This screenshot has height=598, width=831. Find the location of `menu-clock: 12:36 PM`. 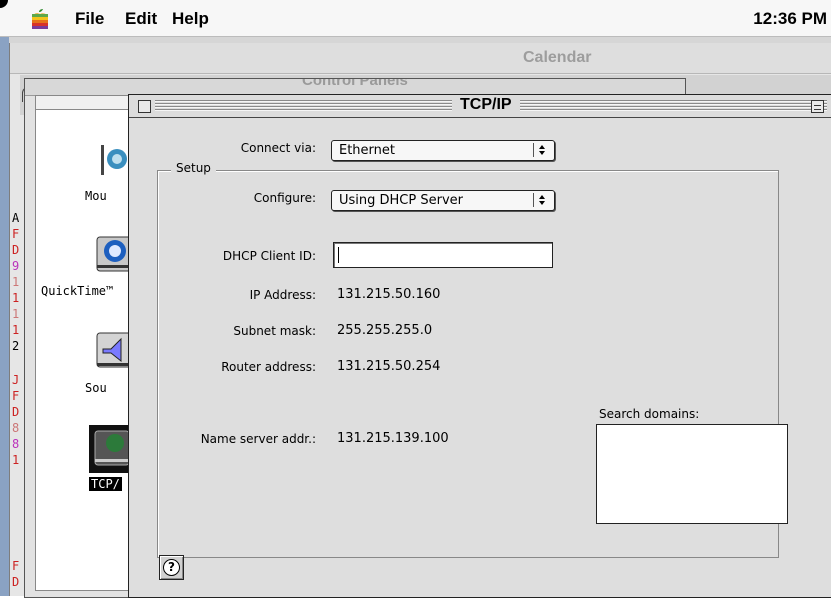

menu-clock: 12:36 PM is located at coordinates (790, 19).